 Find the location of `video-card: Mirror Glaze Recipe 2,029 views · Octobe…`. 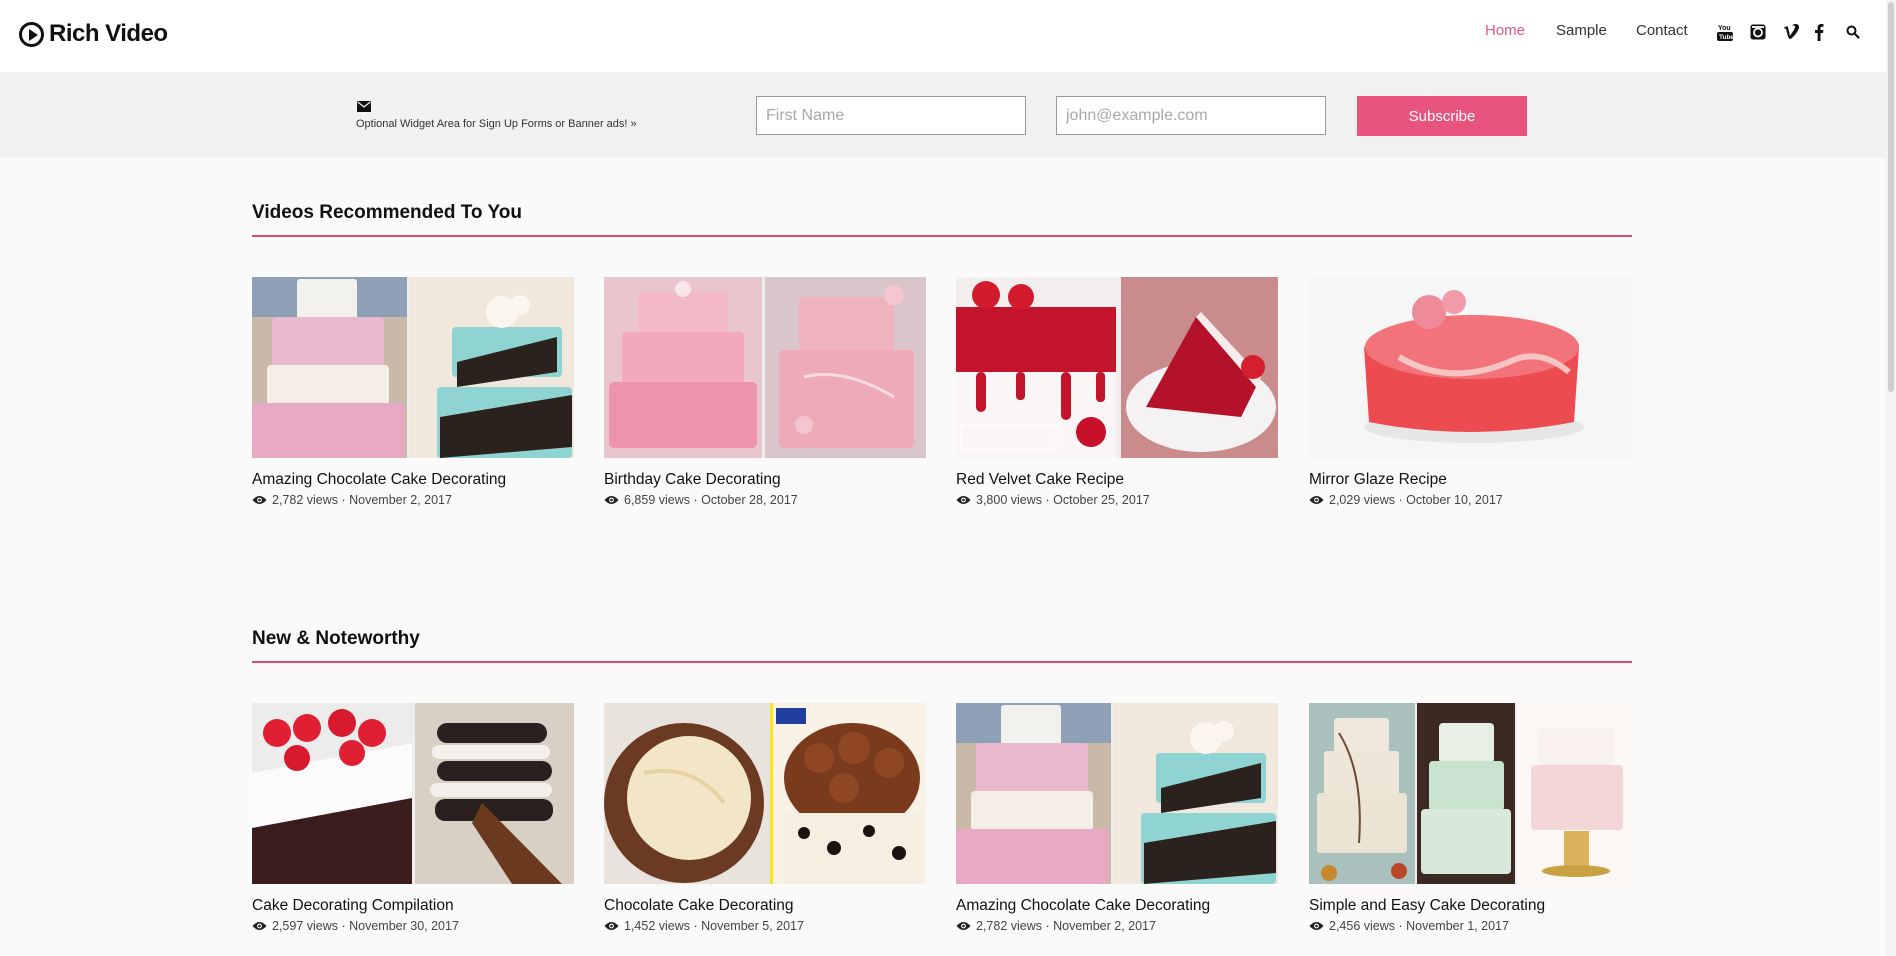

video-card: Mirror Glaze Recipe 2,029 views · Octobe… is located at coordinates (1470, 397).